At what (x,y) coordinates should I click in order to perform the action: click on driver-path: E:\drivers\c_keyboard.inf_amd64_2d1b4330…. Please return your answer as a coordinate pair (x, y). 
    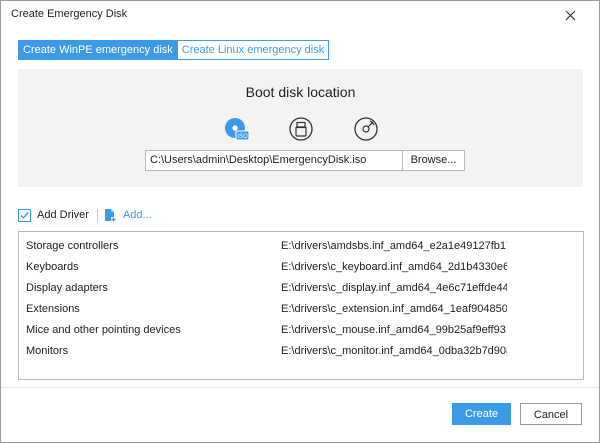
    Looking at the image, I should click on (394, 267).